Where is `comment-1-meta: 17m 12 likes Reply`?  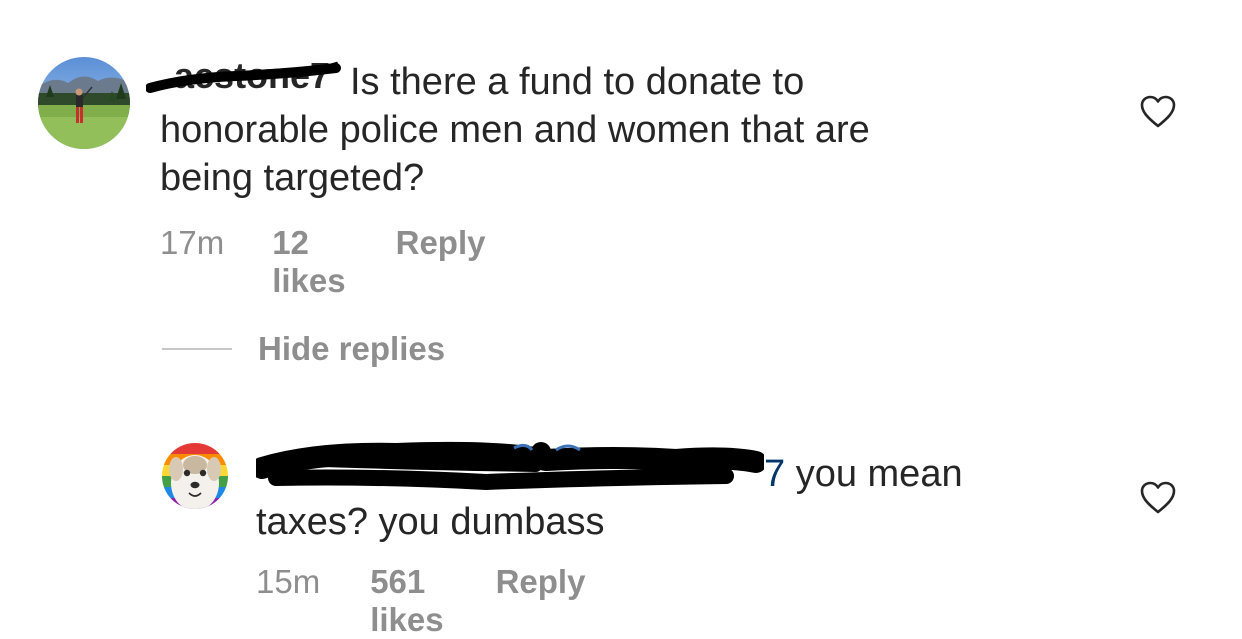 comment-1-meta: 17m 12 likes Reply is located at coordinates (322, 262).